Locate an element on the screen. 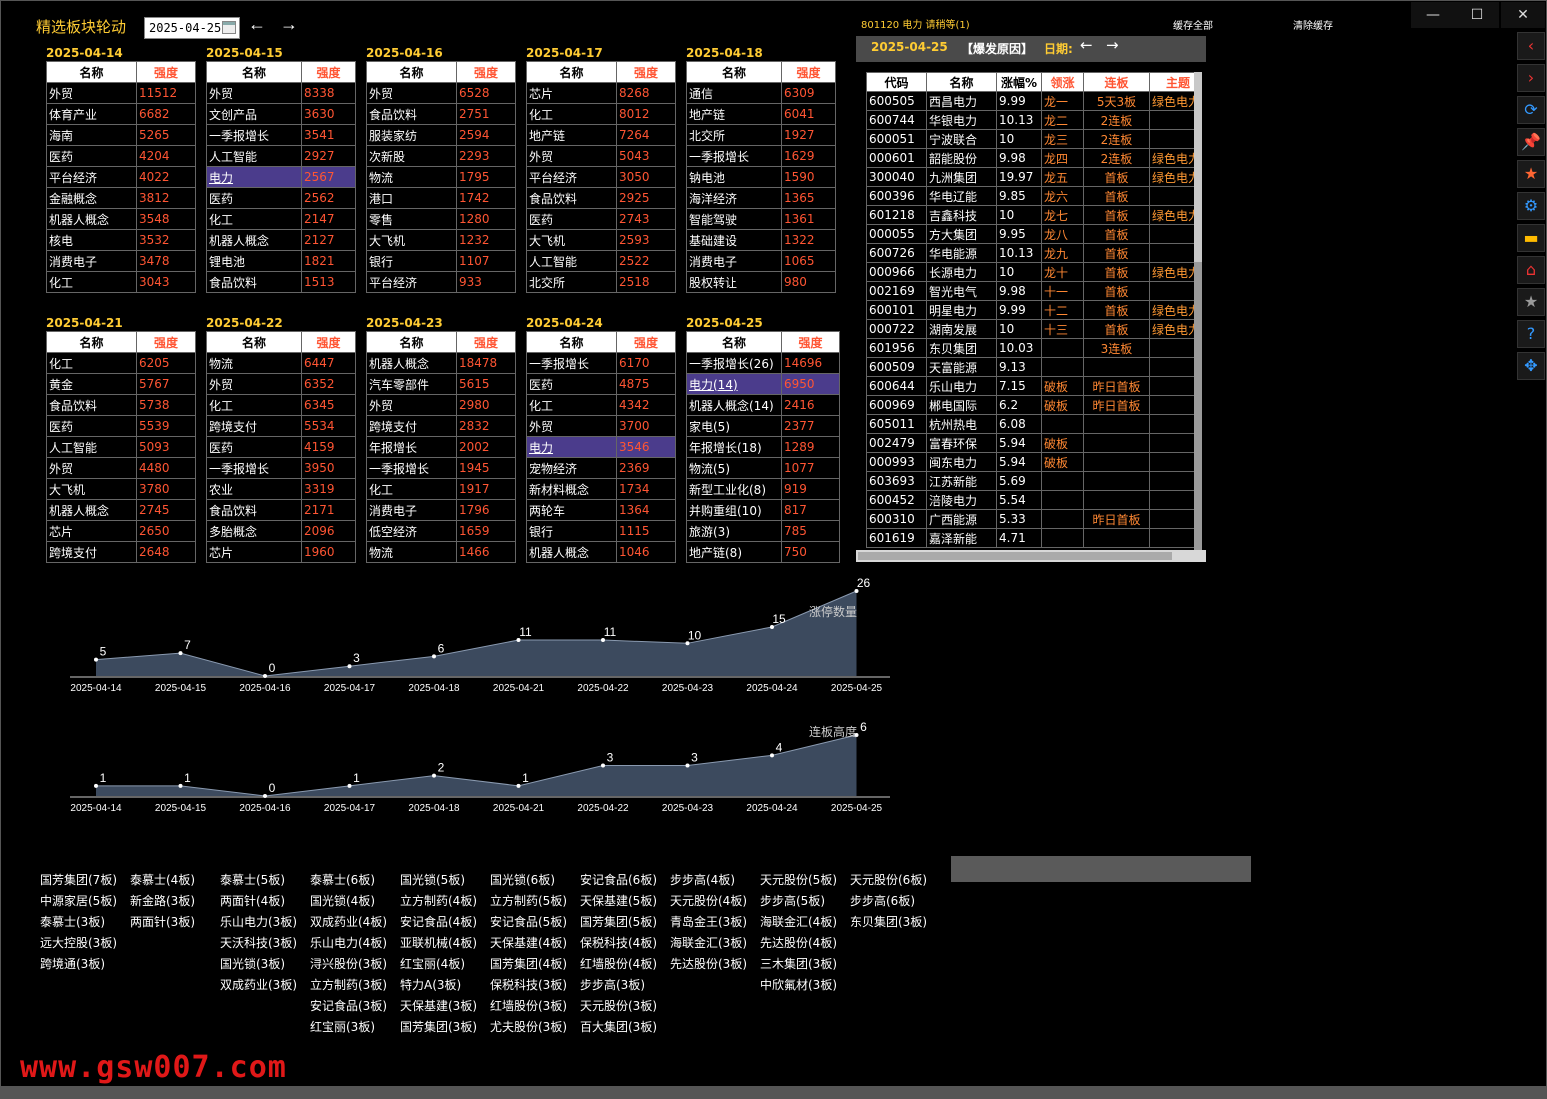 Image resolution: width=1547 pixels, height=1099 pixels. back-icon: ‹ is located at coordinates (1531, 46).